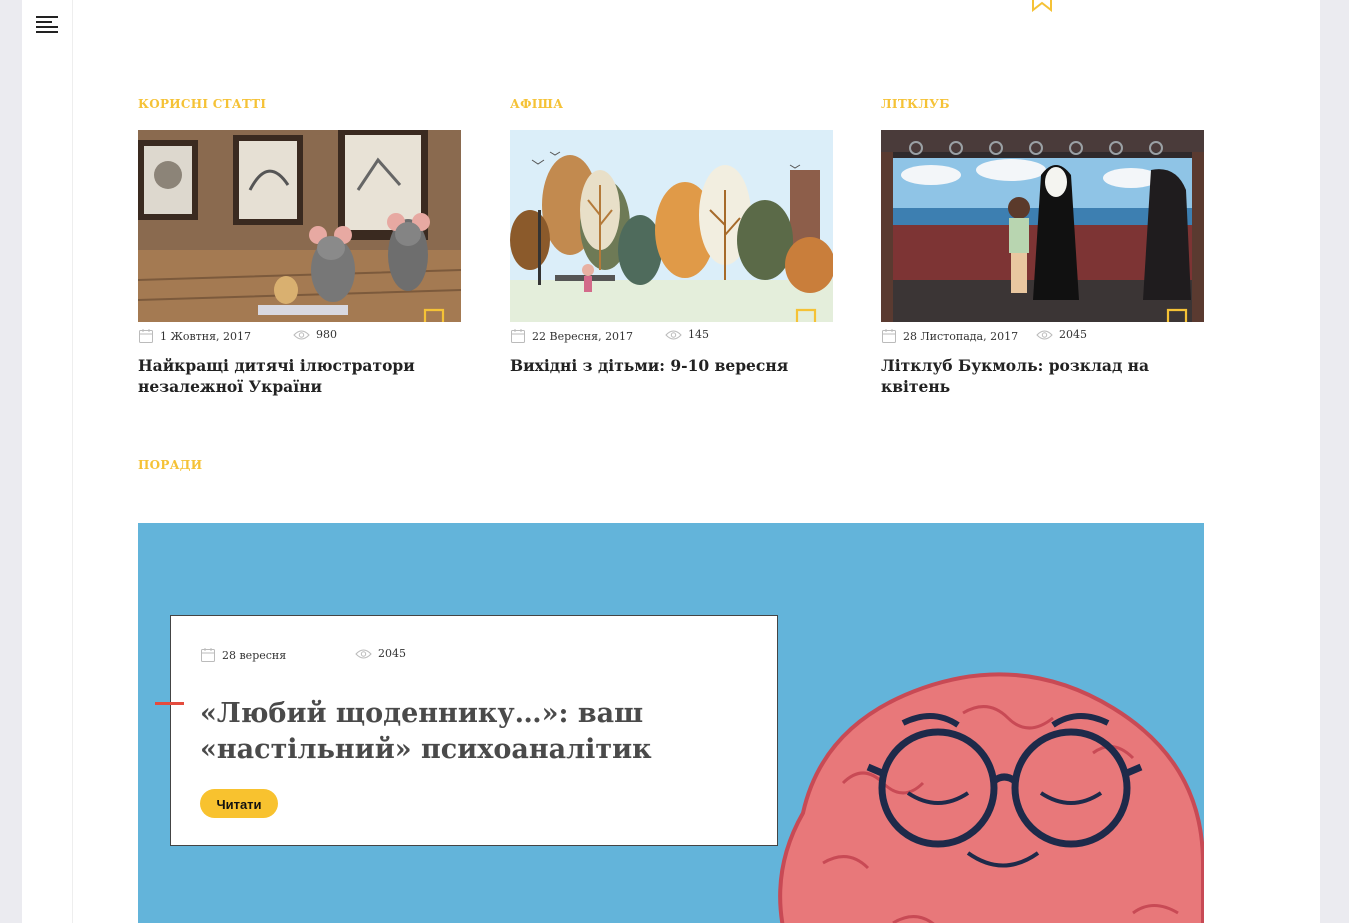  What do you see at coordinates (961, 336) in the screenshot?
I see `article-date: 28 Листопада, 2017` at bounding box center [961, 336].